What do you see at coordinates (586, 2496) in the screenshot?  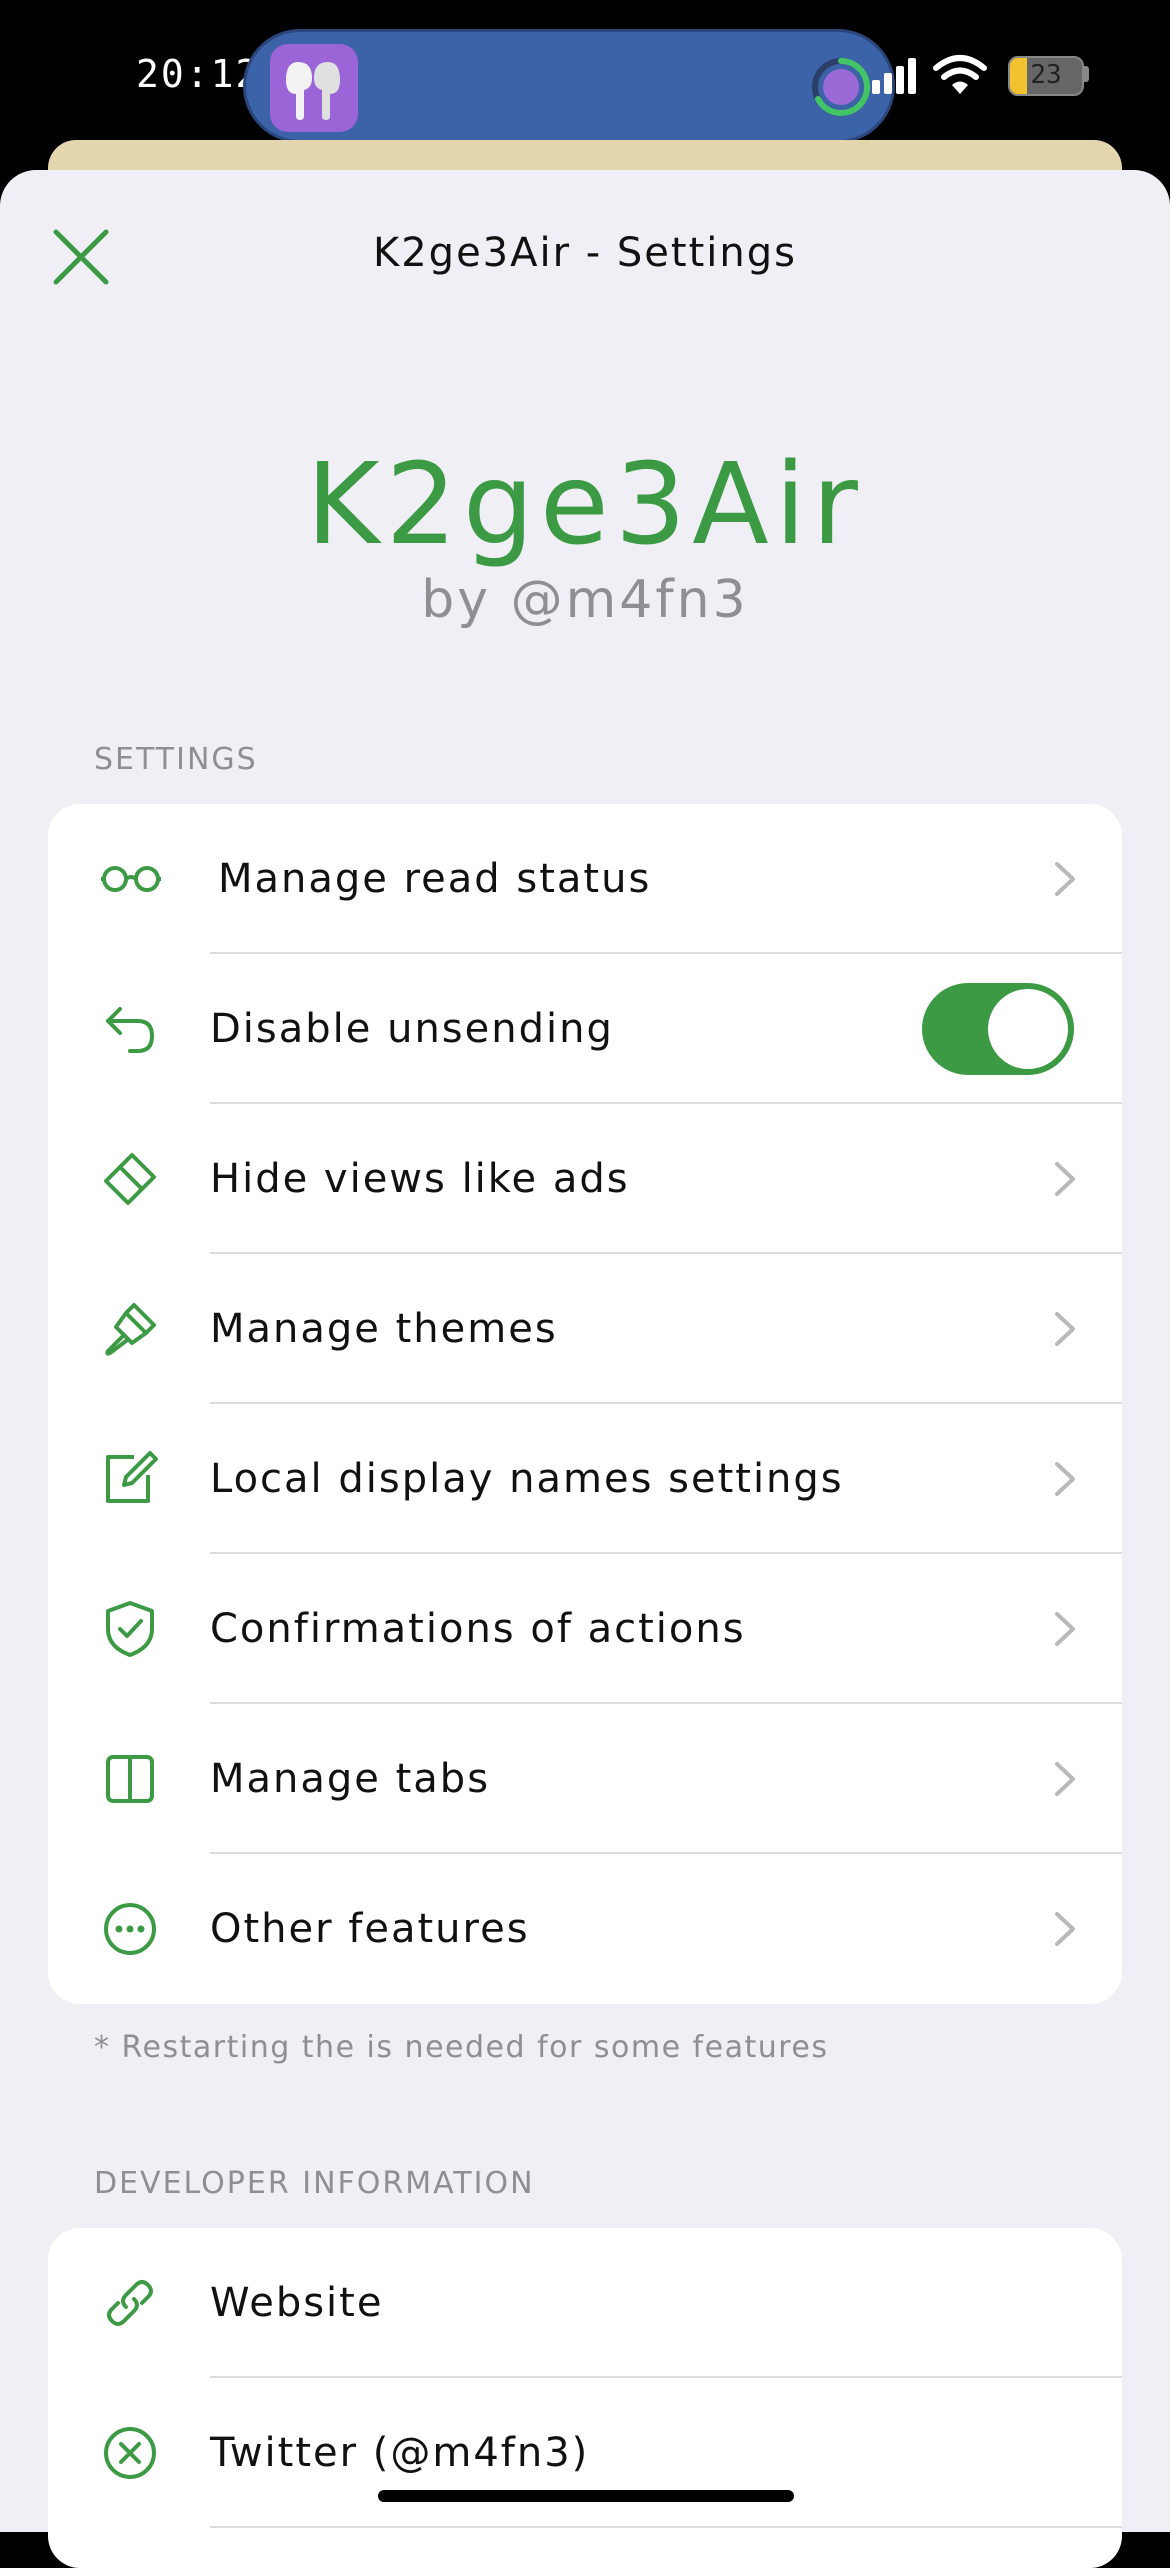 I see `home-indicator` at bounding box center [586, 2496].